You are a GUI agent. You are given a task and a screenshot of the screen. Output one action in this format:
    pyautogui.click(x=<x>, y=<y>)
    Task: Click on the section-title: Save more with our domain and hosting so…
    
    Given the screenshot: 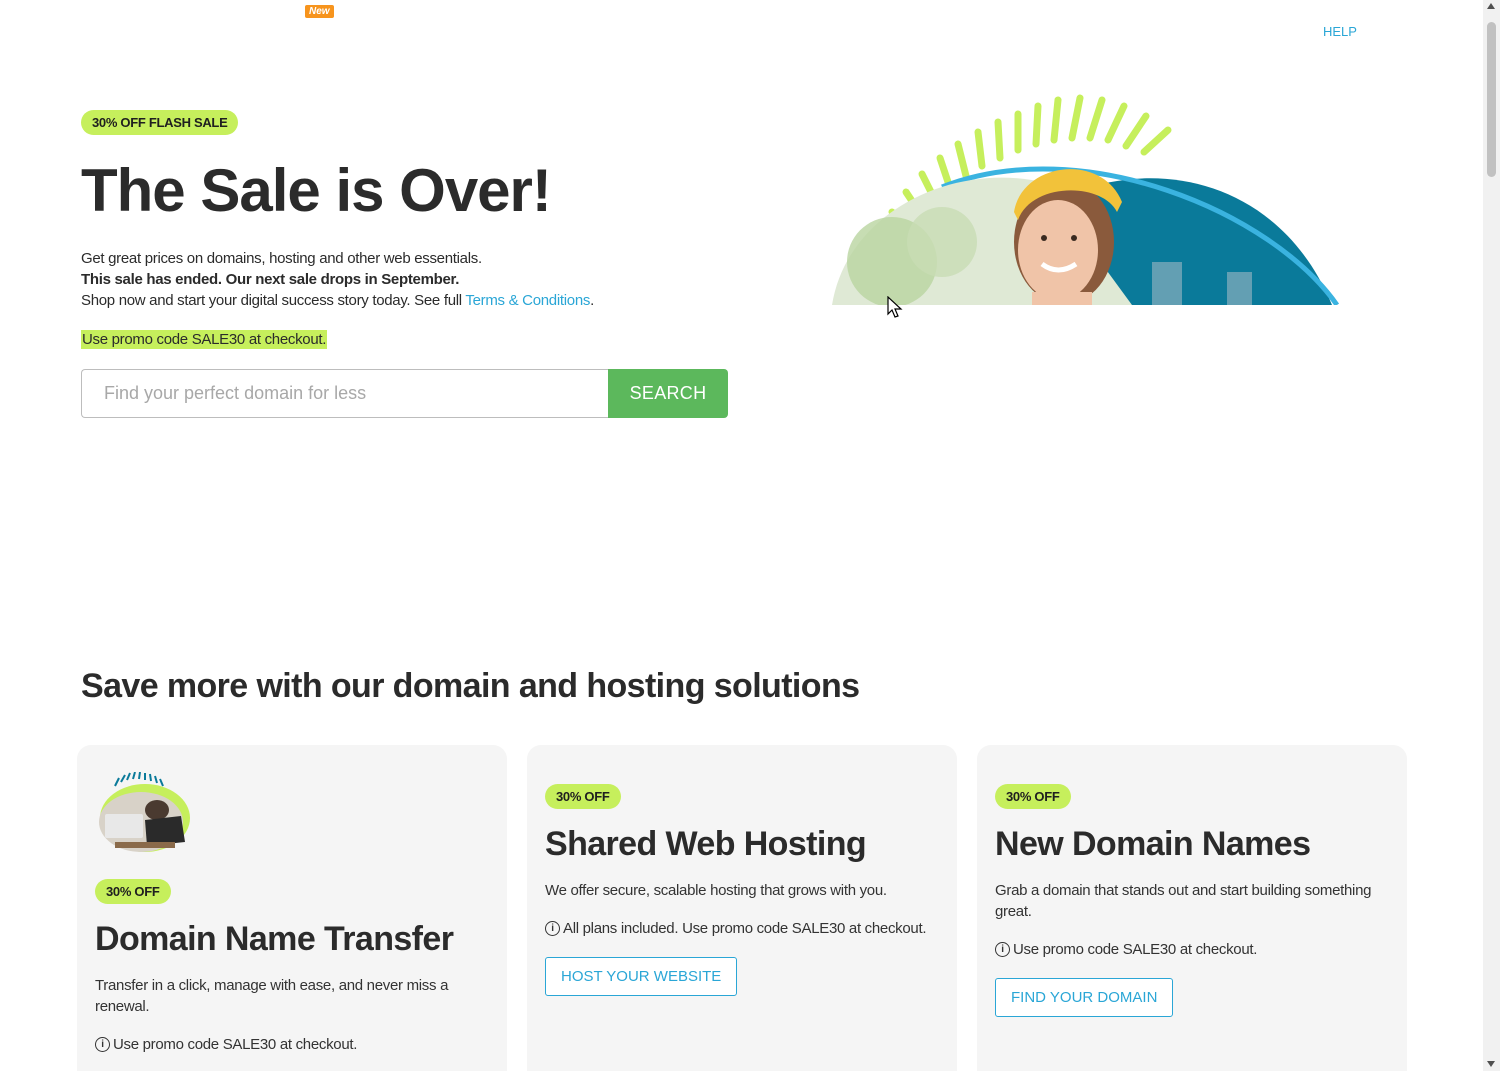 What is the action you would take?
    pyautogui.click(x=470, y=686)
    